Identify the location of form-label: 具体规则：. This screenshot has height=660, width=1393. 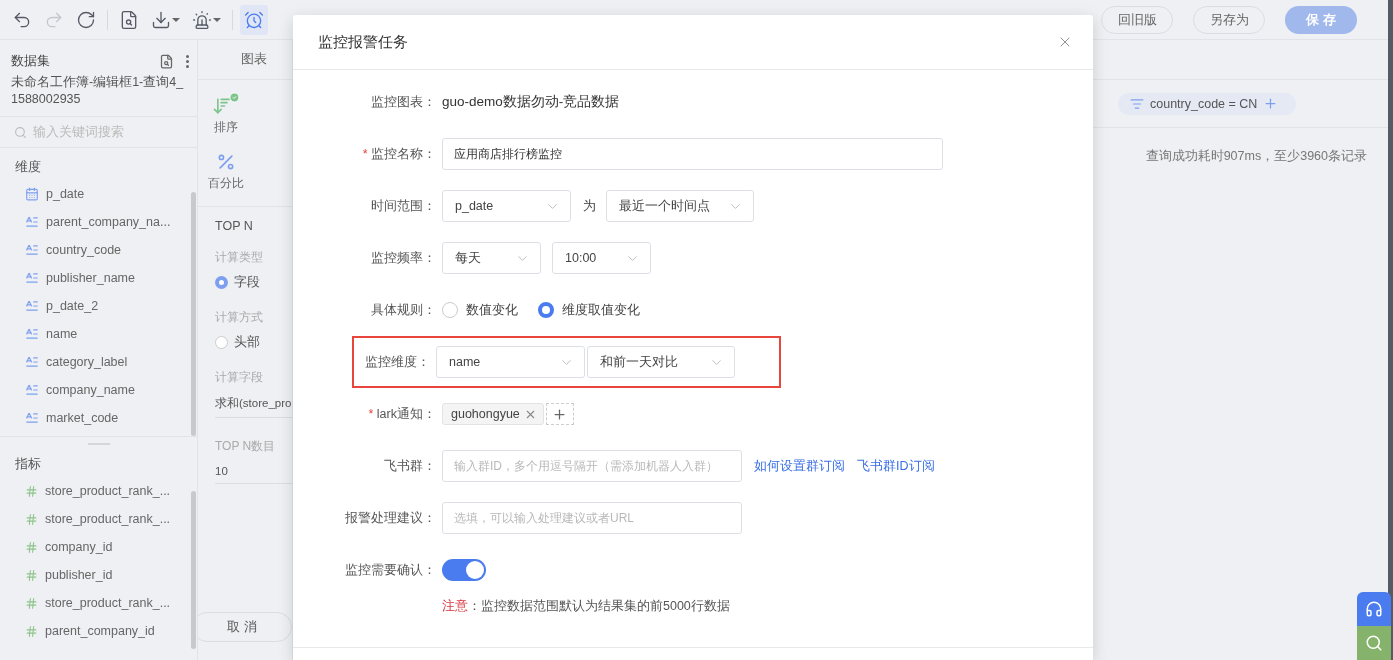
(403, 310).